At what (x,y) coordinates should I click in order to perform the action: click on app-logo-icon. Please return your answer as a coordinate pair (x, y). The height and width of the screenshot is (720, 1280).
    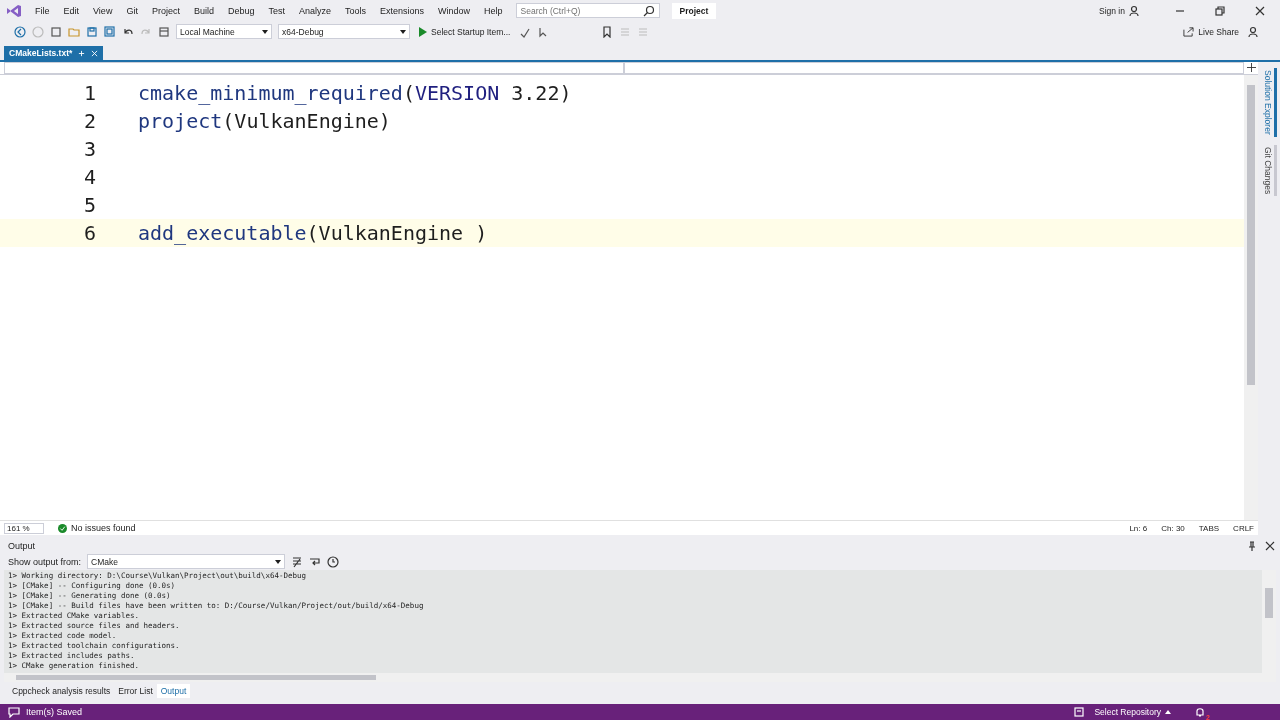
    Looking at the image, I should click on (14, 10).